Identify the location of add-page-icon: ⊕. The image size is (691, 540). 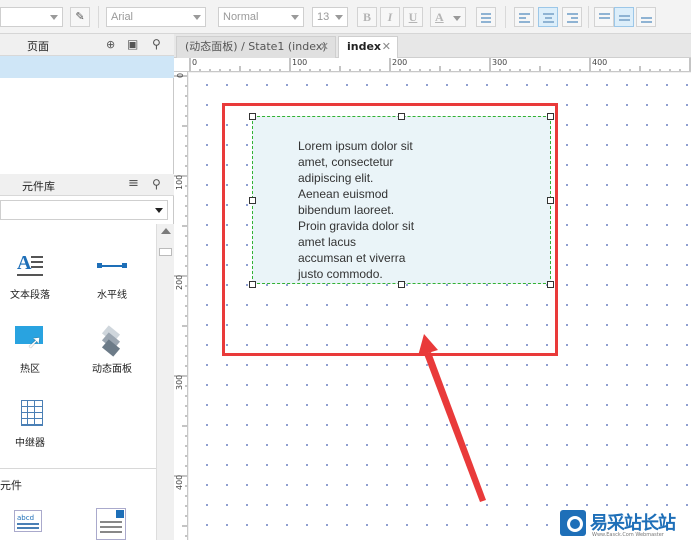
(110, 44).